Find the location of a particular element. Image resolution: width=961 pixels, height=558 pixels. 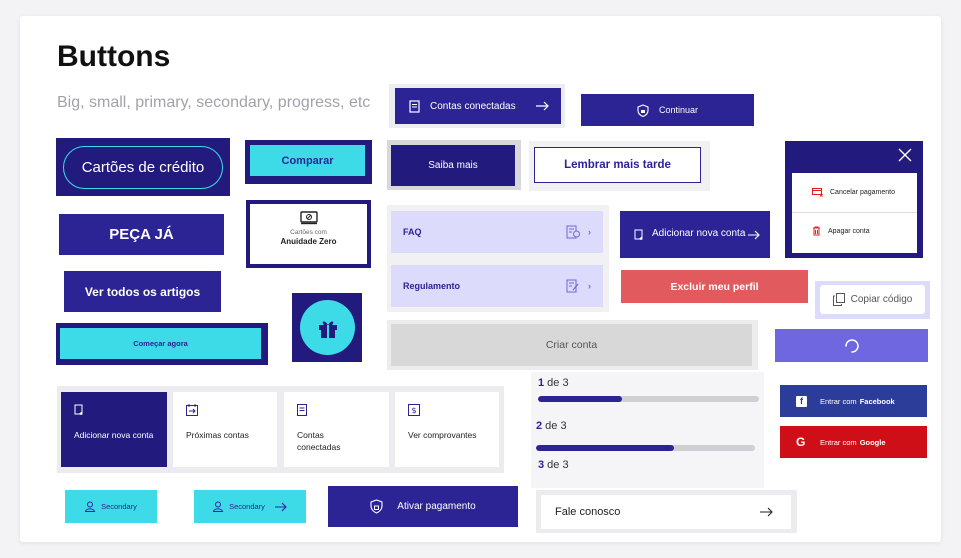

lembrar-mais-tarde-button: Lembrar mais tarde is located at coordinates (617, 165).